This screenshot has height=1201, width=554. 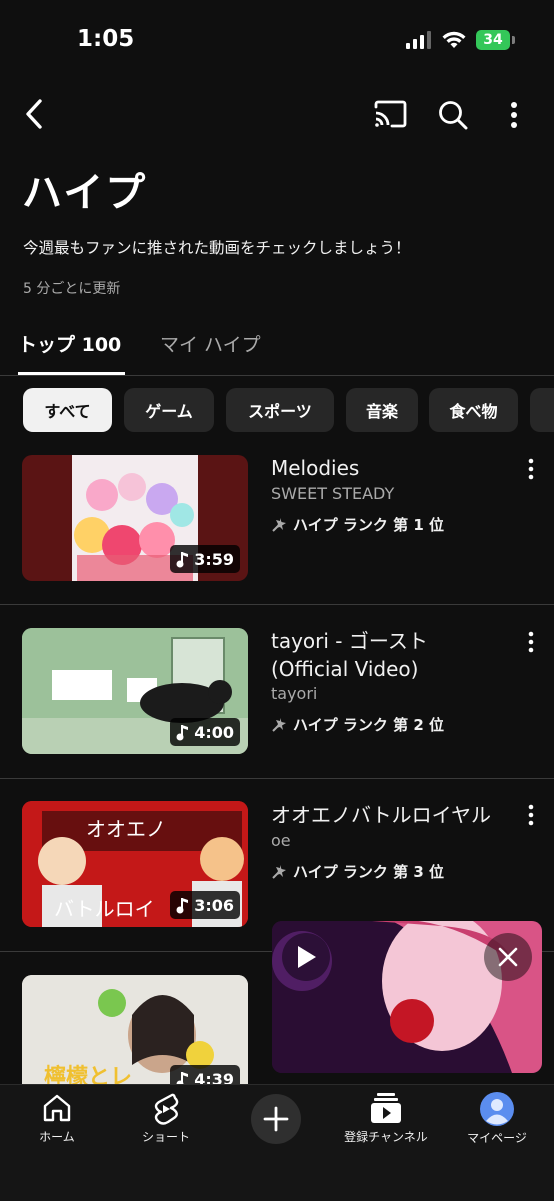 What do you see at coordinates (135, 691) in the screenshot?
I see `video-thumbnail: 4:00` at bounding box center [135, 691].